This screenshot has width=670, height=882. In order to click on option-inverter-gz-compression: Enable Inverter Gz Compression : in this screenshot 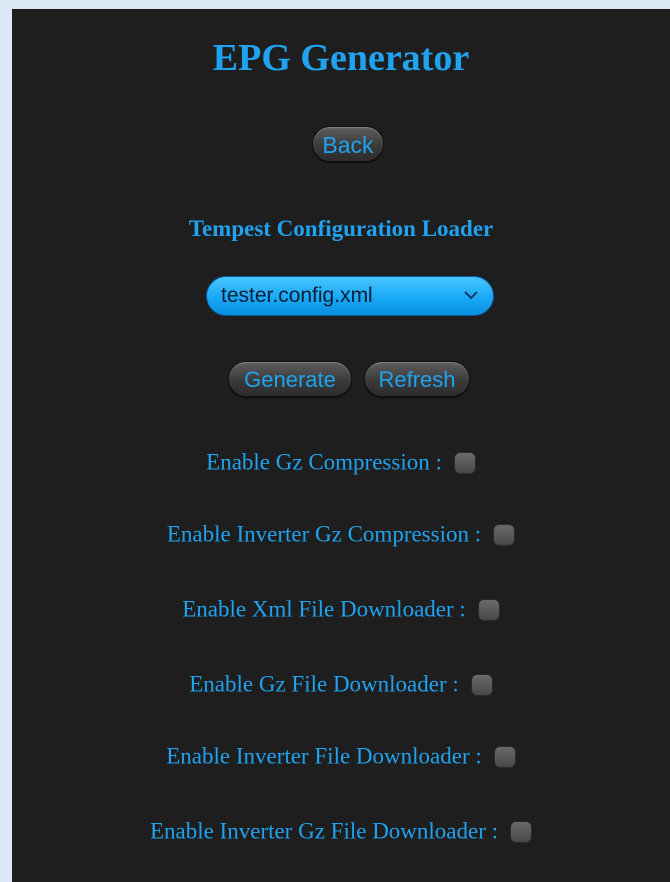, I will do `click(341, 534)`.